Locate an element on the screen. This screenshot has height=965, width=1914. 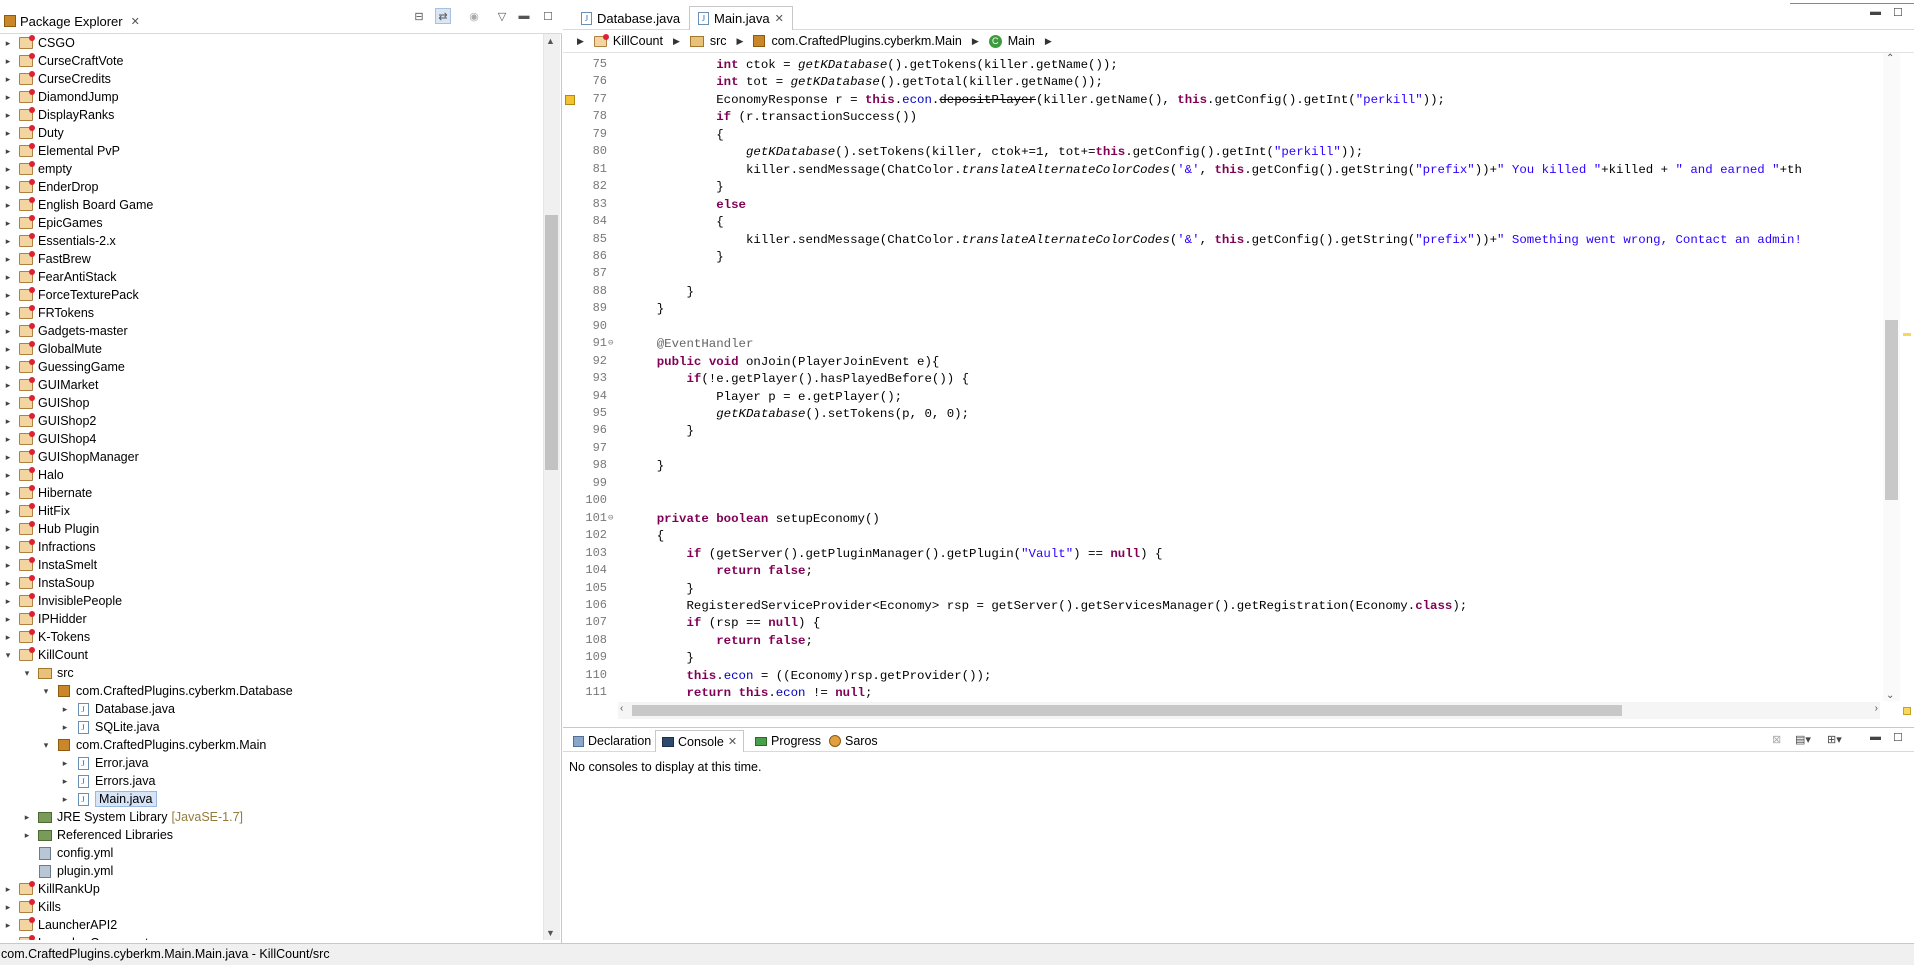
tree-item: ▸ J Errors.java is located at coordinates (270, 781).